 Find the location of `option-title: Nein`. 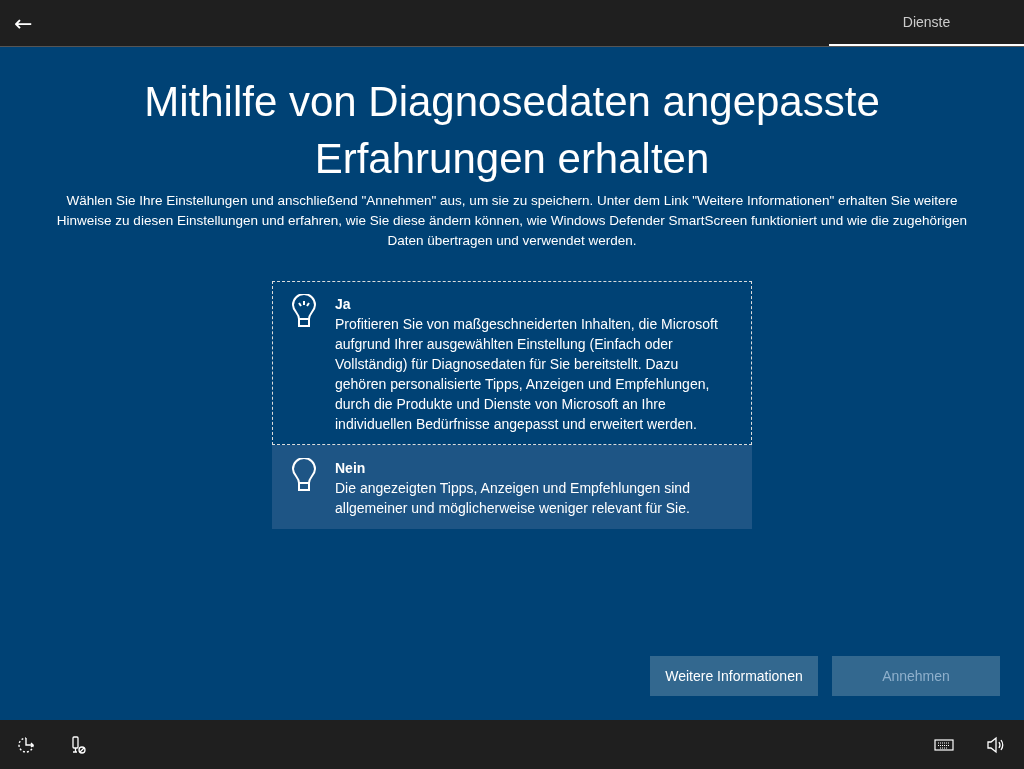

option-title: Nein is located at coordinates (351, 468).